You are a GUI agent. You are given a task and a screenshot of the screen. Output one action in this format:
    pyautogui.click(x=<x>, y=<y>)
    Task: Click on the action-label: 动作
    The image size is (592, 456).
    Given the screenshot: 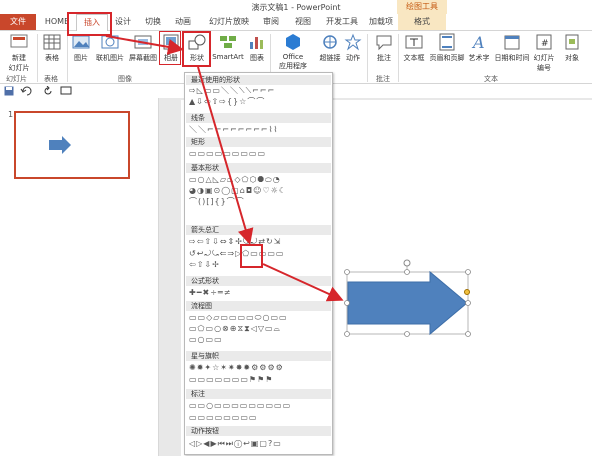 What is the action you would take?
    pyautogui.click(x=353, y=58)
    